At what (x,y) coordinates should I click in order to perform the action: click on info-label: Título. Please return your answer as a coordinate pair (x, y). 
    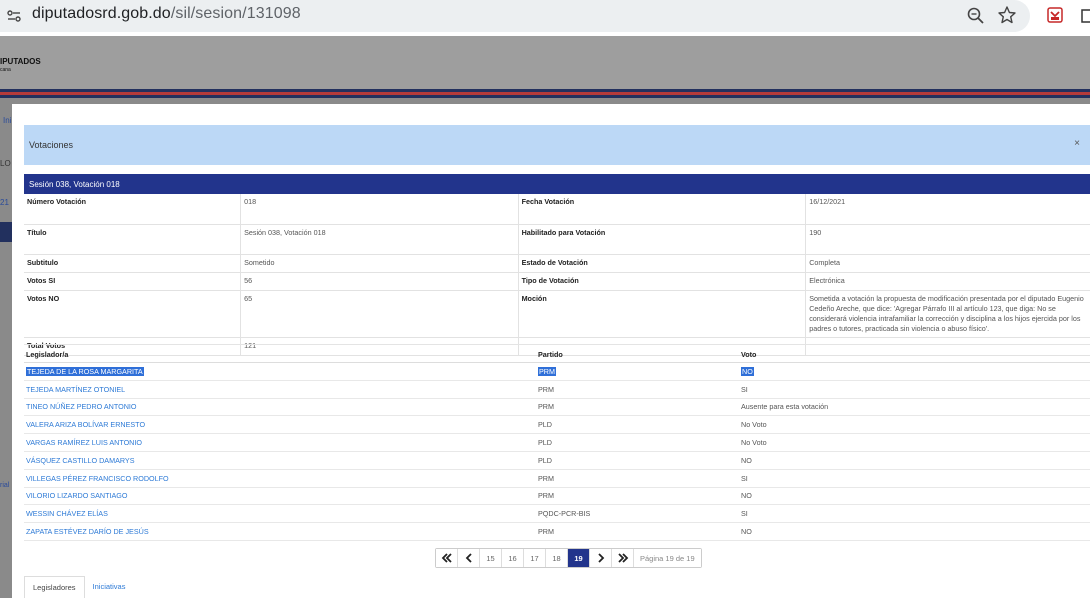
    Looking at the image, I should click on (133, 239).